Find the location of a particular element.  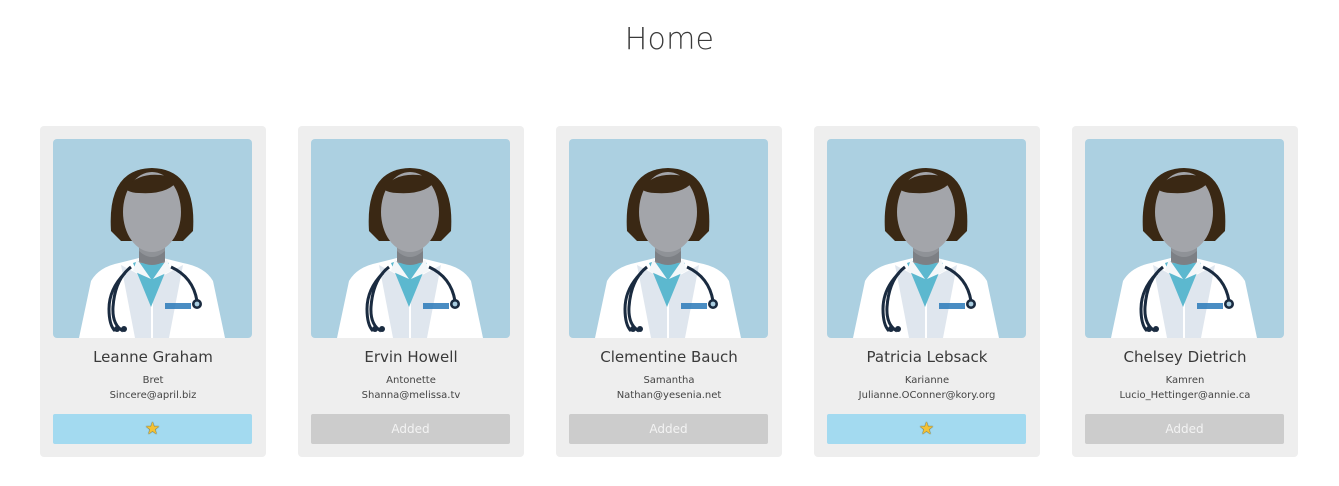

contact-name: Ervin Howell is located at coordinates (411, 357).